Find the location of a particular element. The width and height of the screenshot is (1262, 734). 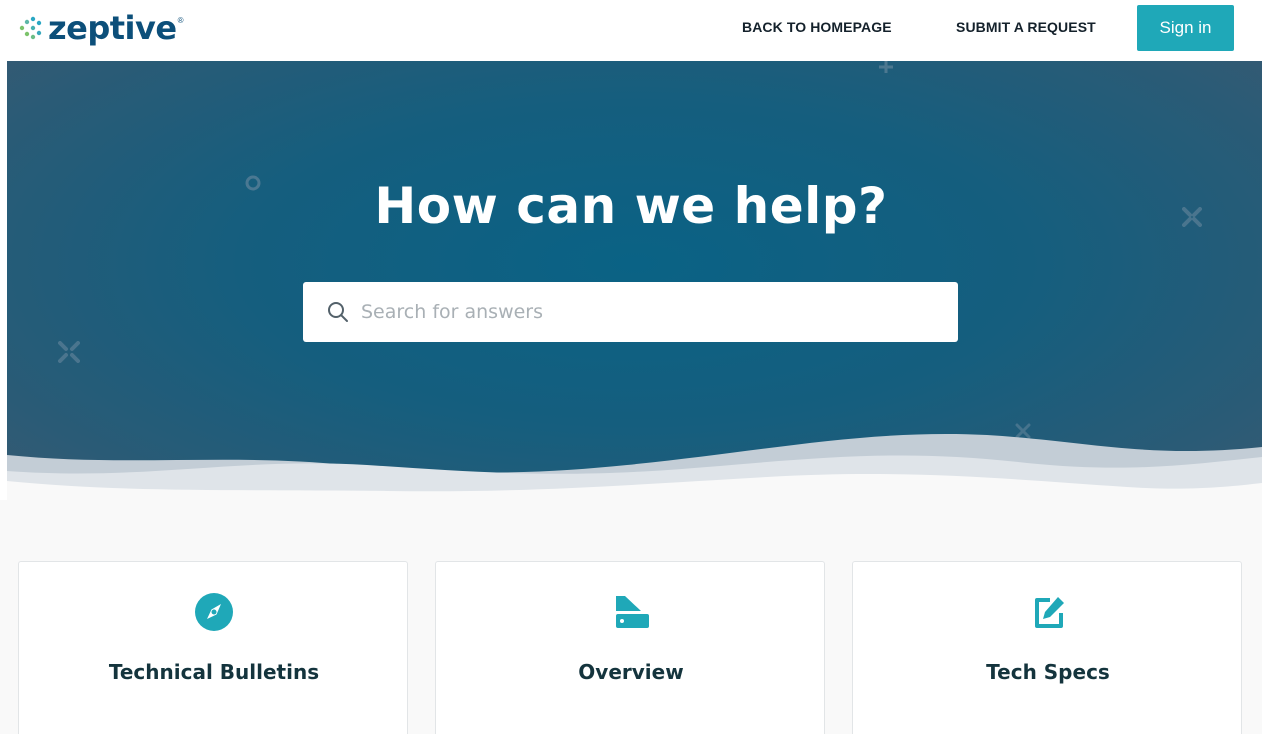

hero-title: How can we help? is located at coordinates (631, 206).